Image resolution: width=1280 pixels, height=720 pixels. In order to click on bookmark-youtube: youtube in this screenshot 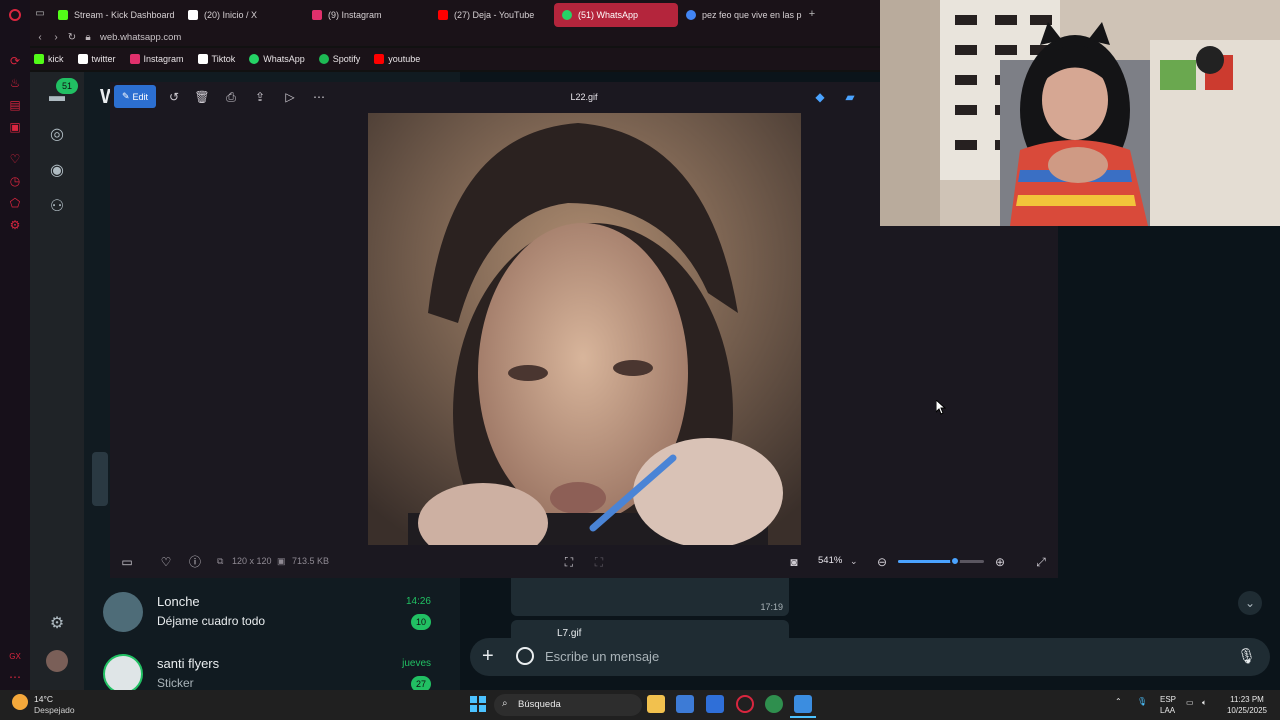, I will do `click(397, 59)`.